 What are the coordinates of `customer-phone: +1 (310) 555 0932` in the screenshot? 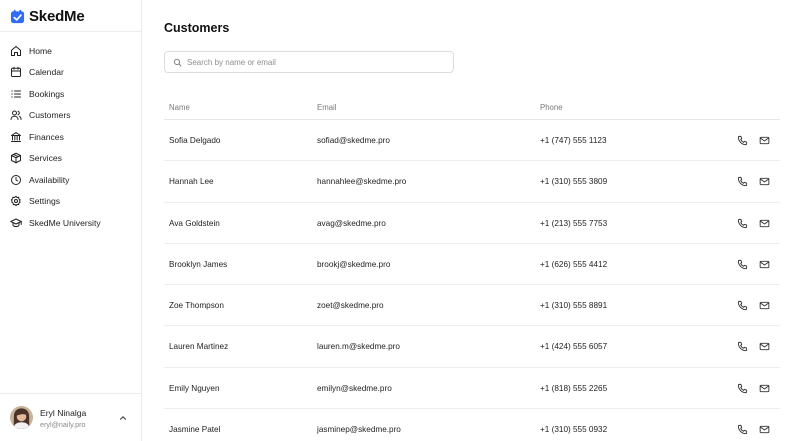 It's located at (574, 430).